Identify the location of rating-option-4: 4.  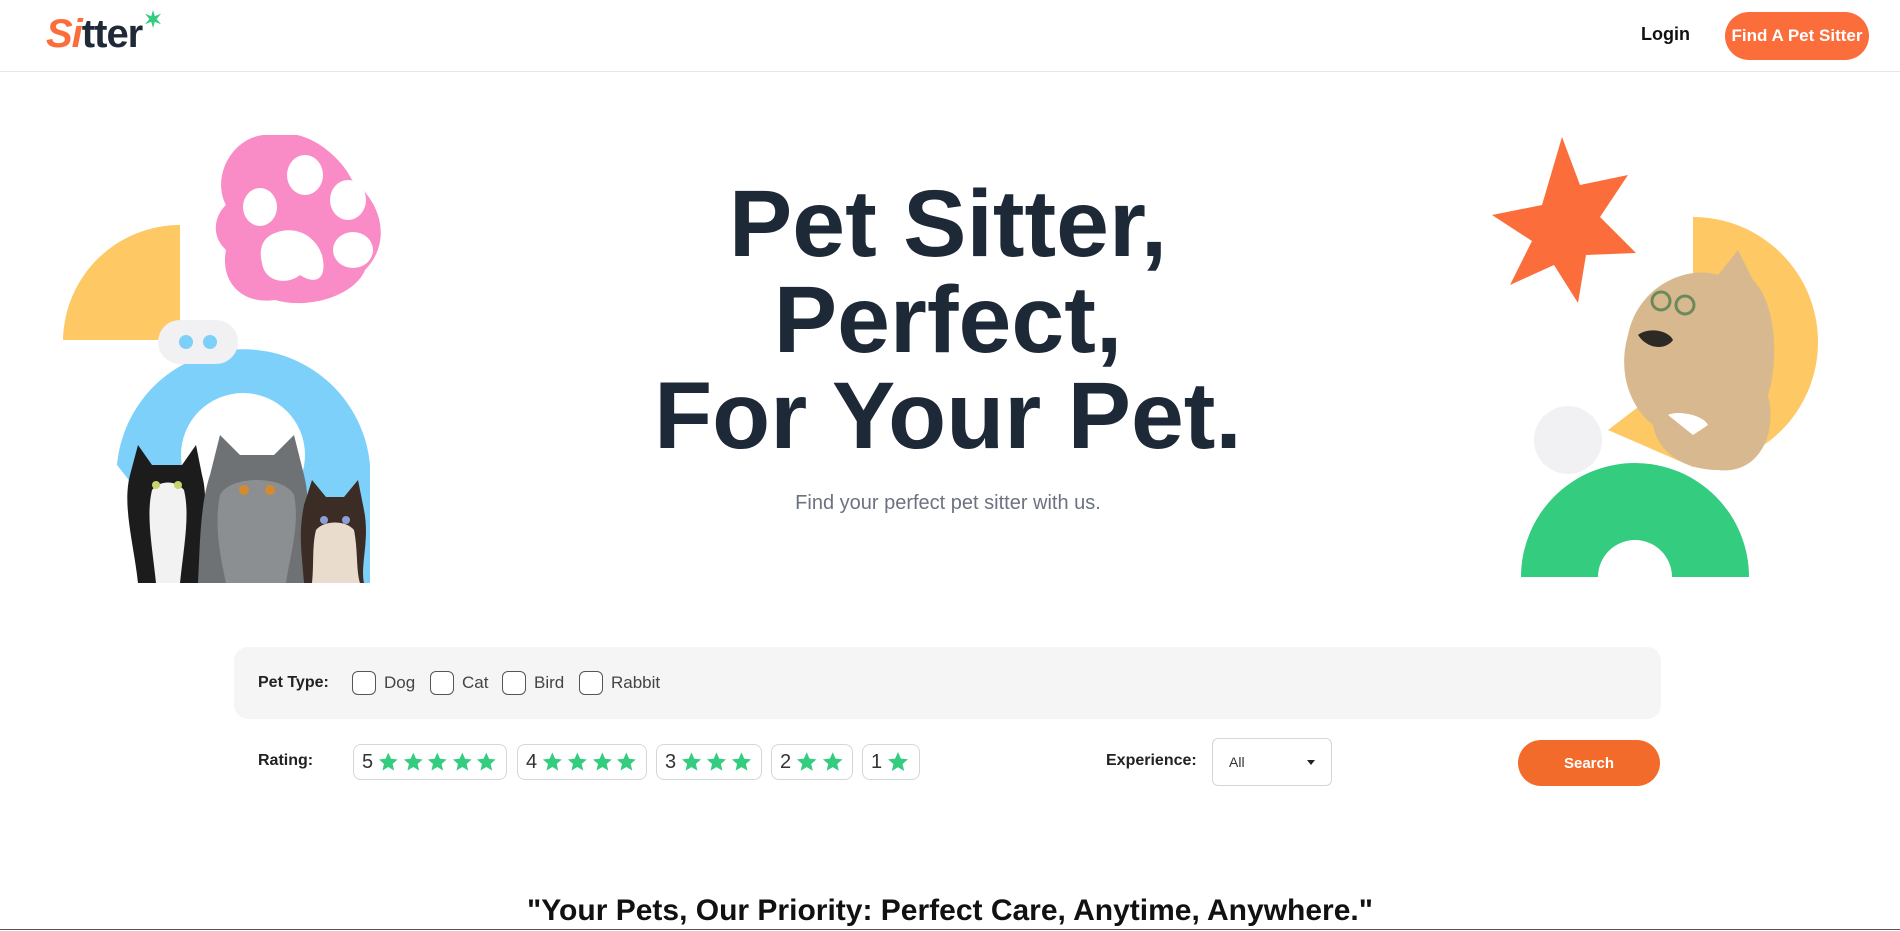
(582, 762).